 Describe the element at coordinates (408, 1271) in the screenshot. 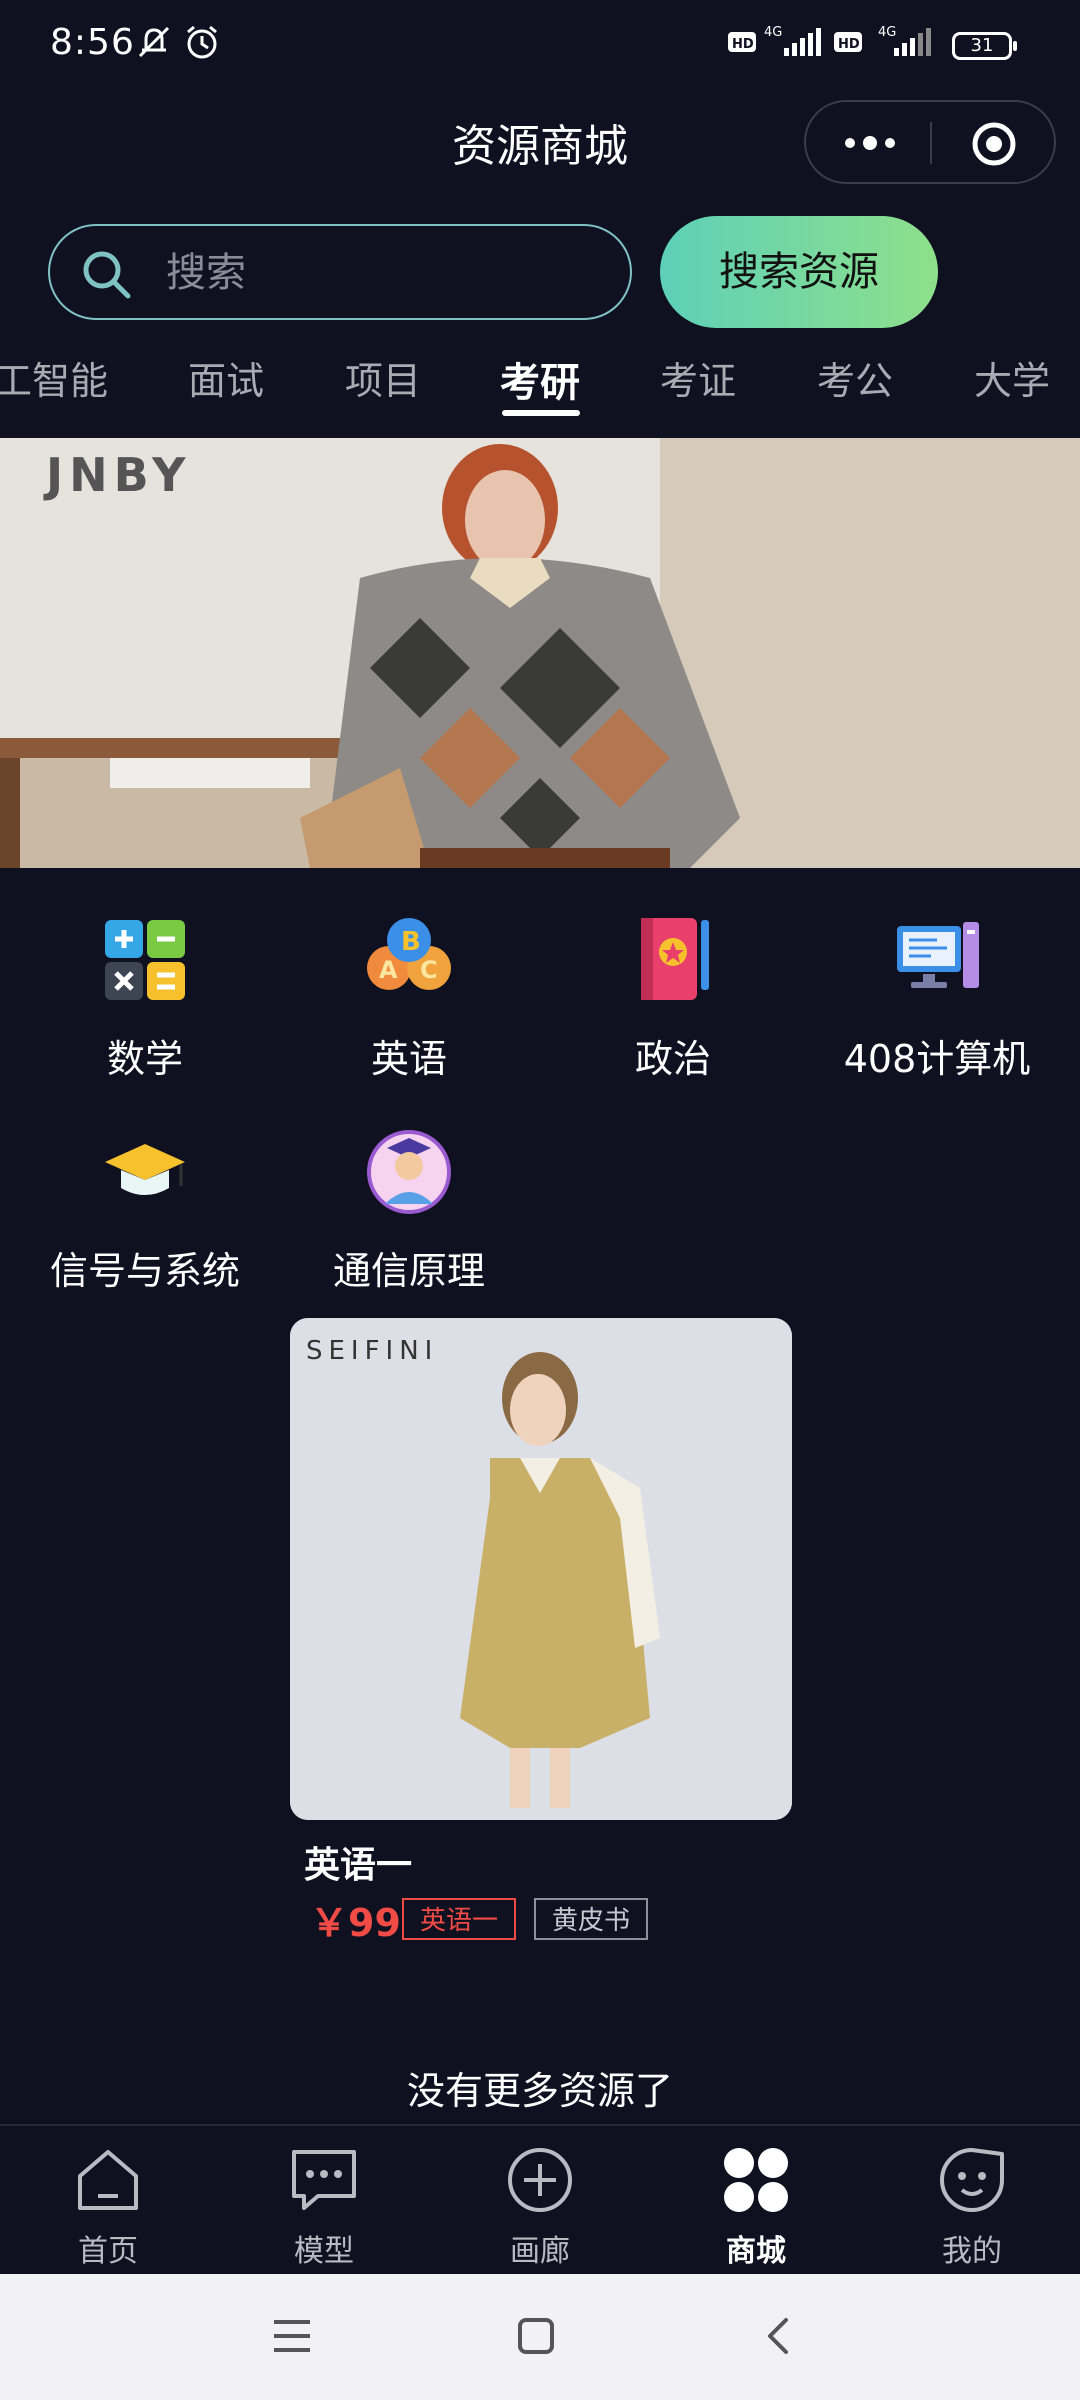

I see `category-label: 通信原理` at that location.